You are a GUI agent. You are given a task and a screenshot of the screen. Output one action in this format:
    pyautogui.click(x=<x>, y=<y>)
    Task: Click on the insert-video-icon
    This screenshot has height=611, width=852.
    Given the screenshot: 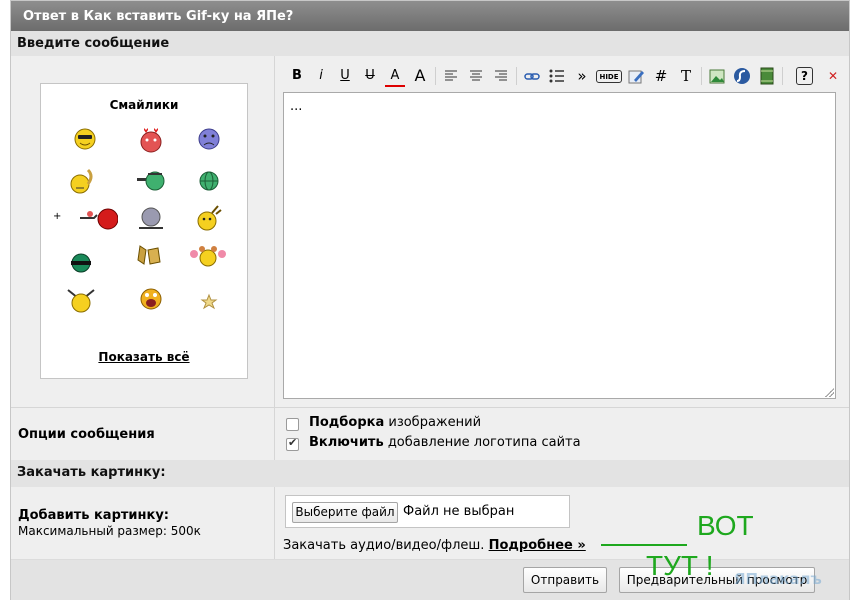 What is the action you would take?
    pyautogui.click(x=767, y=76)
    